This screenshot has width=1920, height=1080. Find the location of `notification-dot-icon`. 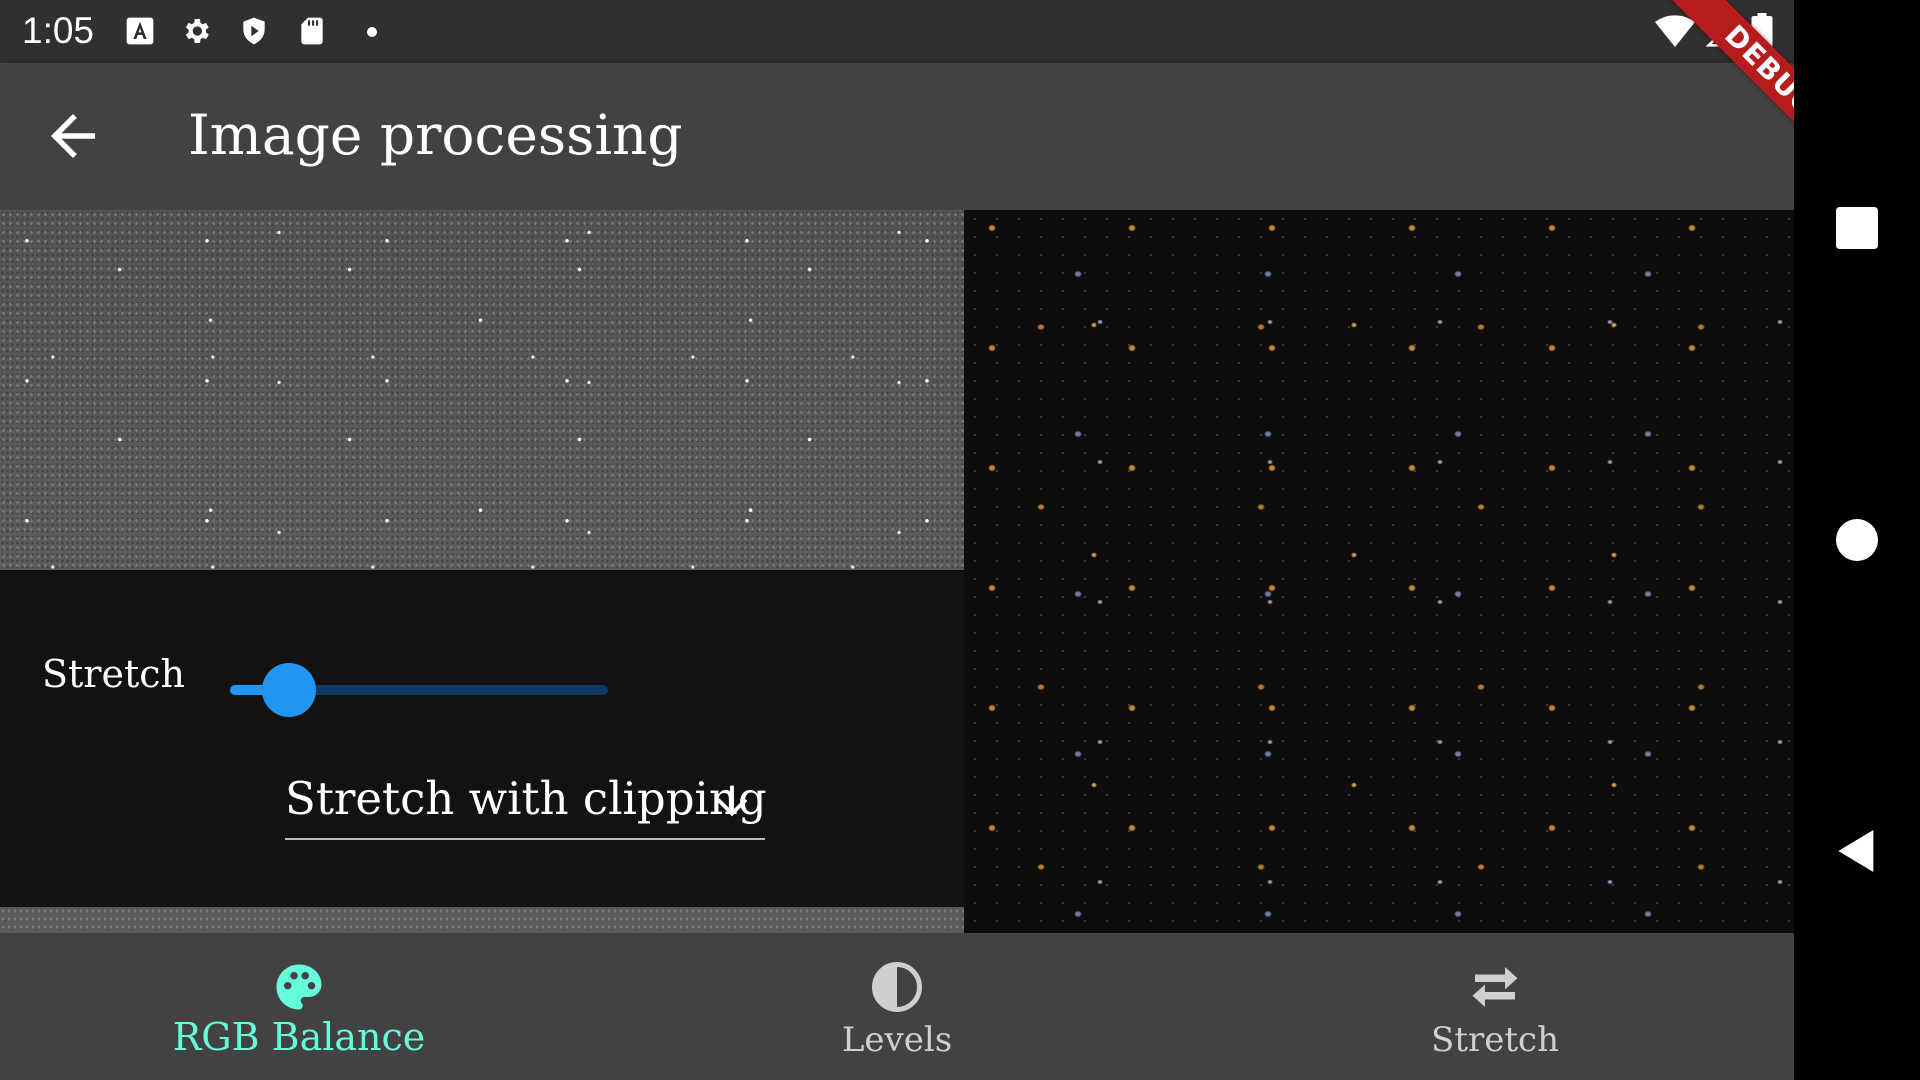

notification-dot-icon is located at coordinates (372, 32).